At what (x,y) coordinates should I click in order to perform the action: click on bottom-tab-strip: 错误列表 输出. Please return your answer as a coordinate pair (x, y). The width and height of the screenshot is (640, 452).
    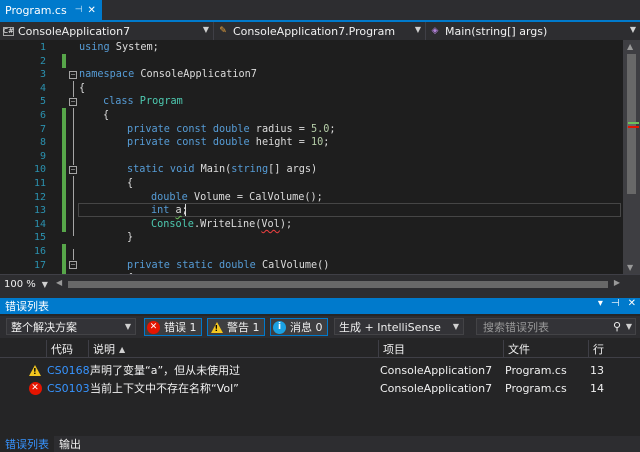
    Looking at the image, I should click on (320, 444).